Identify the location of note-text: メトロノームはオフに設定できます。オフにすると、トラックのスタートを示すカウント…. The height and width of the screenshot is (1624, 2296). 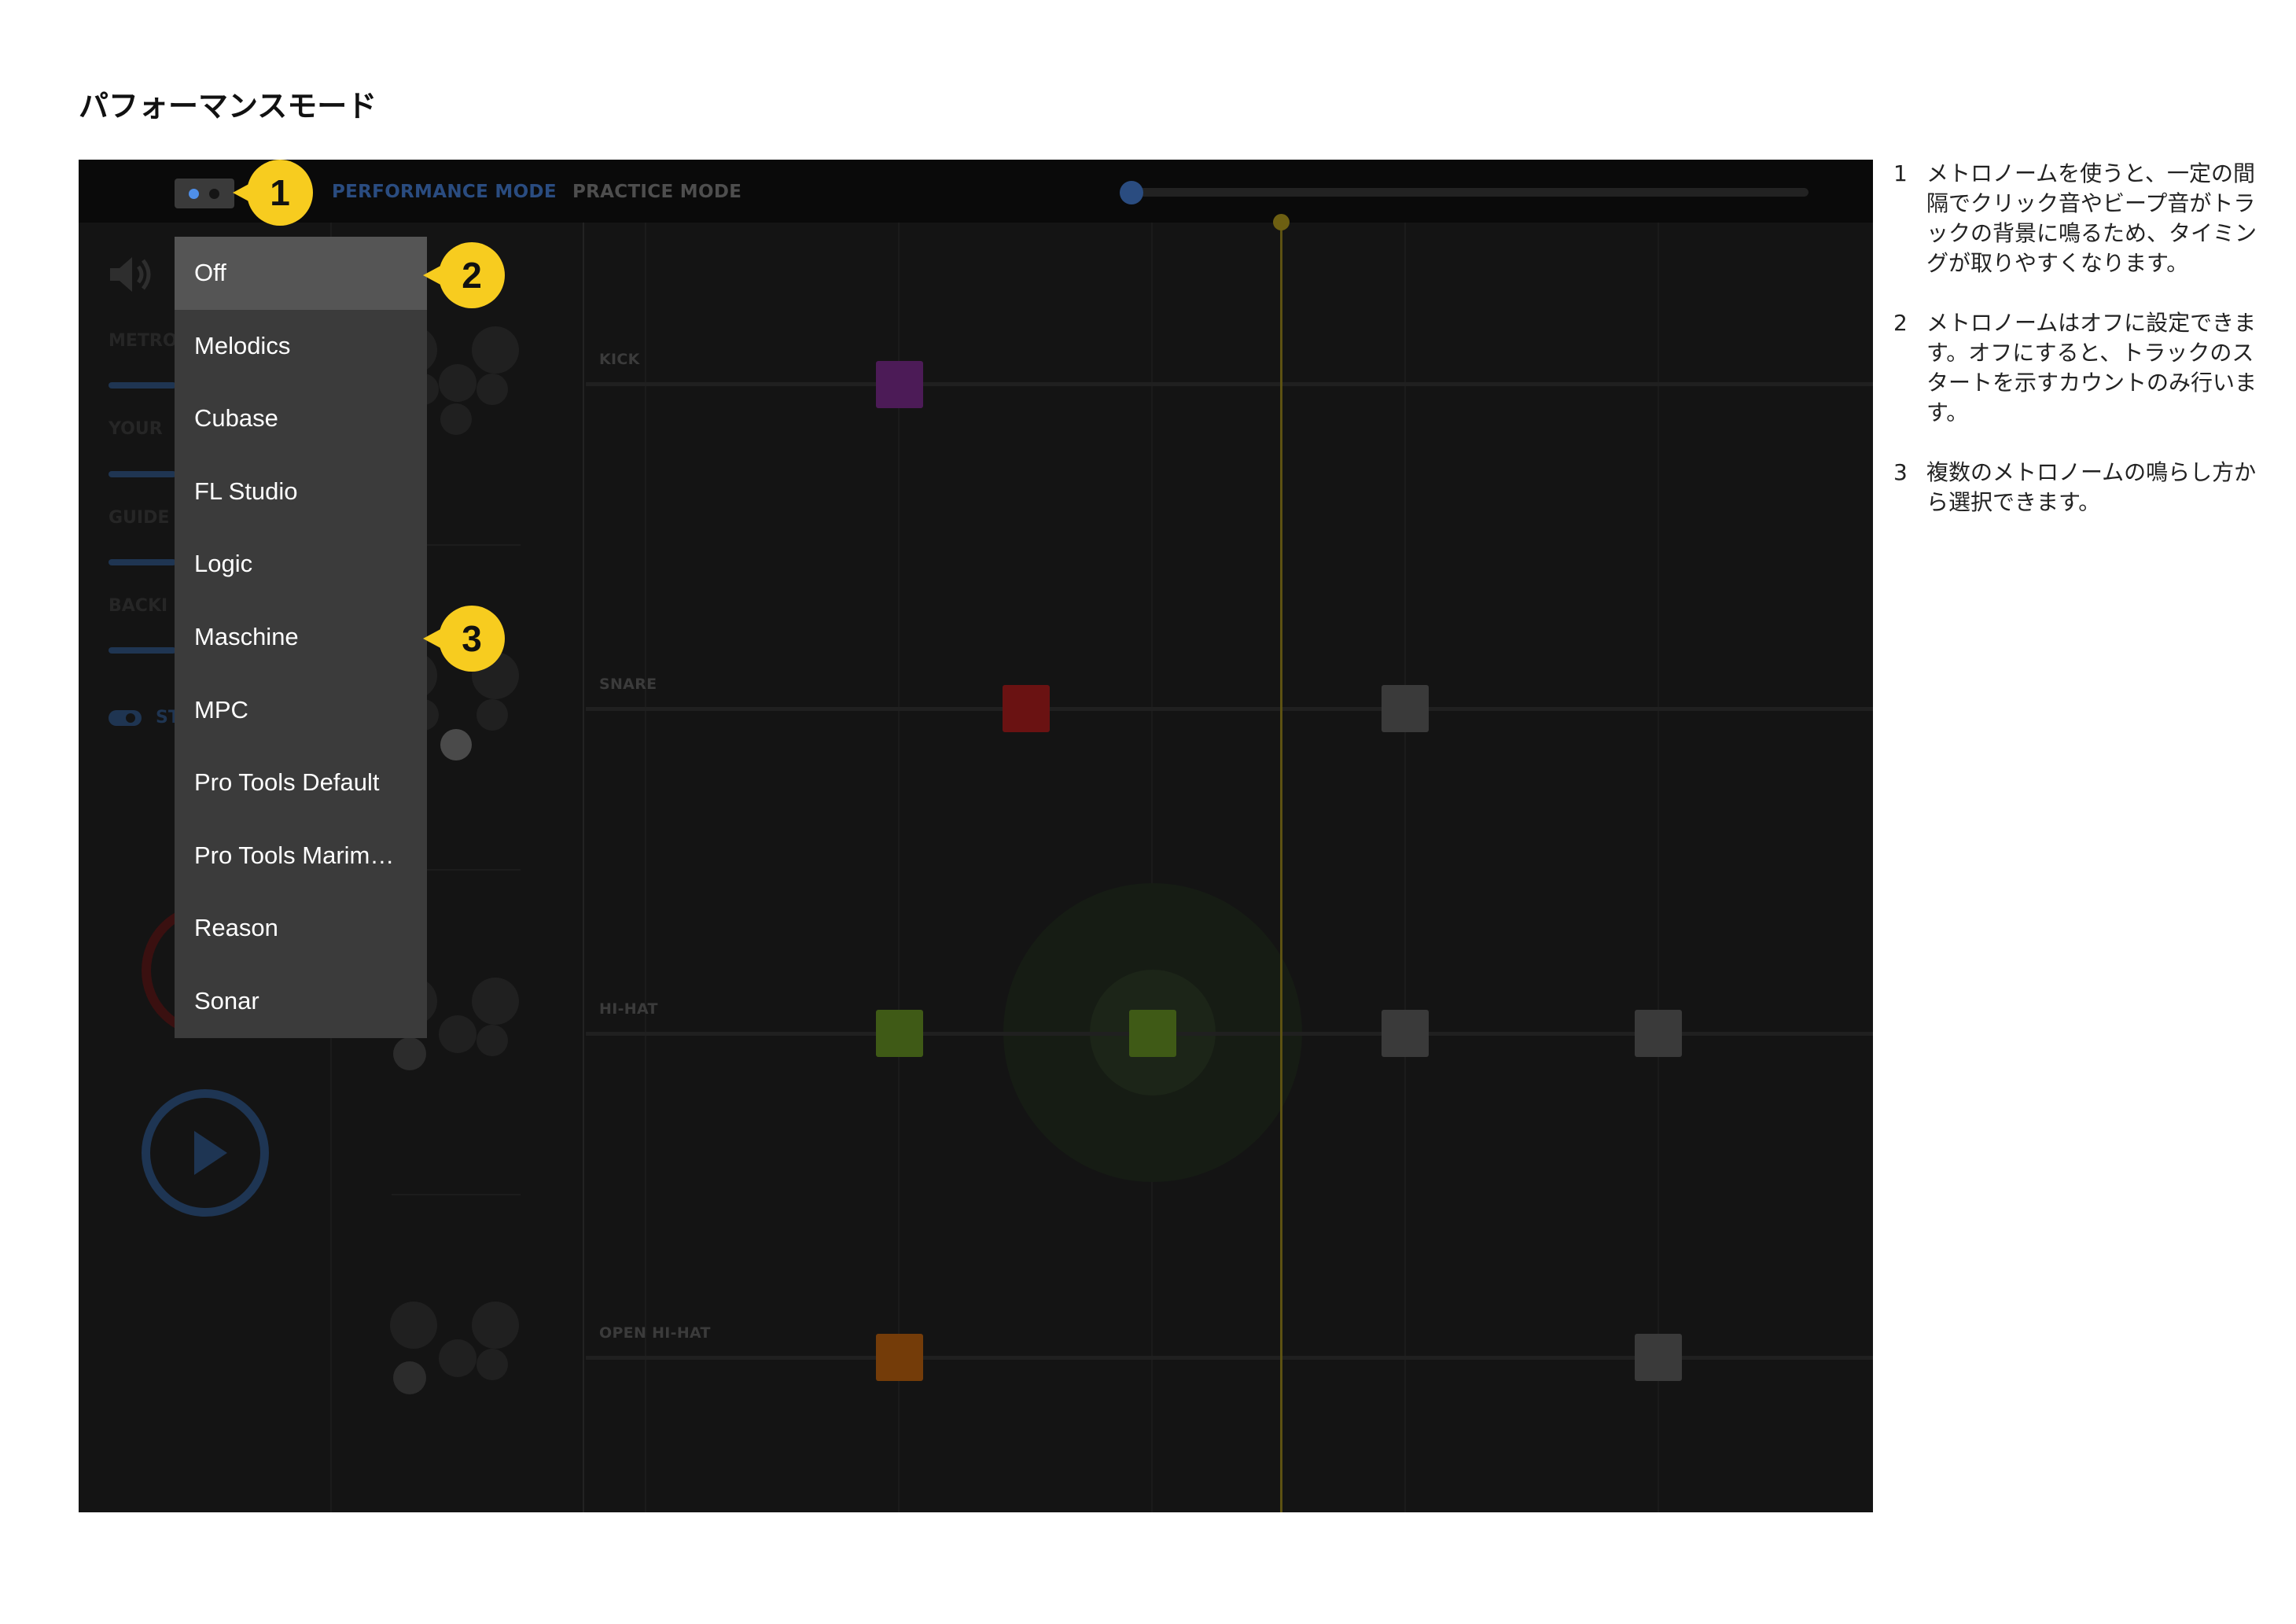
(2091, 367).